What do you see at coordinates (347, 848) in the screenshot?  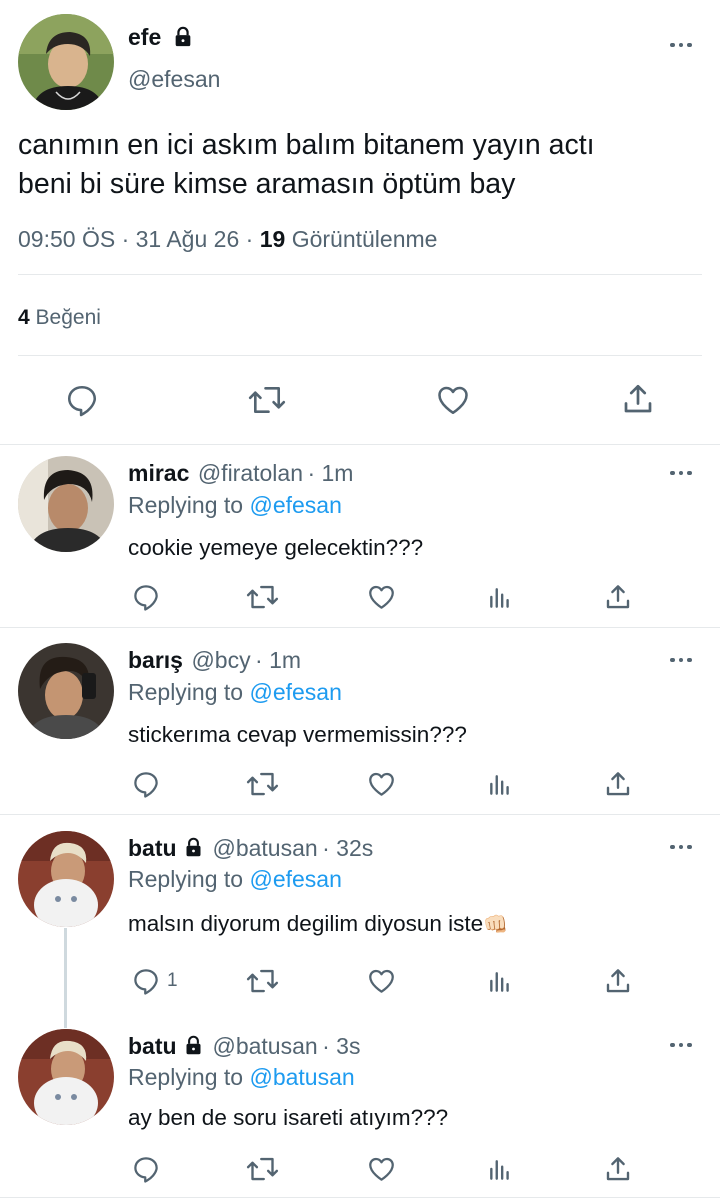 I see `reply-age: · 32s` at bounding box center [347, 848].